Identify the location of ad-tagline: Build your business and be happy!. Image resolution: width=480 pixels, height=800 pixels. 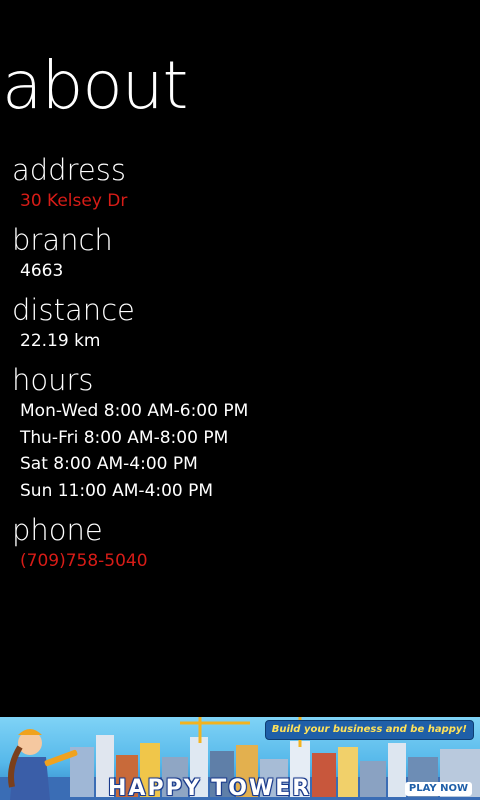
(369, 730).